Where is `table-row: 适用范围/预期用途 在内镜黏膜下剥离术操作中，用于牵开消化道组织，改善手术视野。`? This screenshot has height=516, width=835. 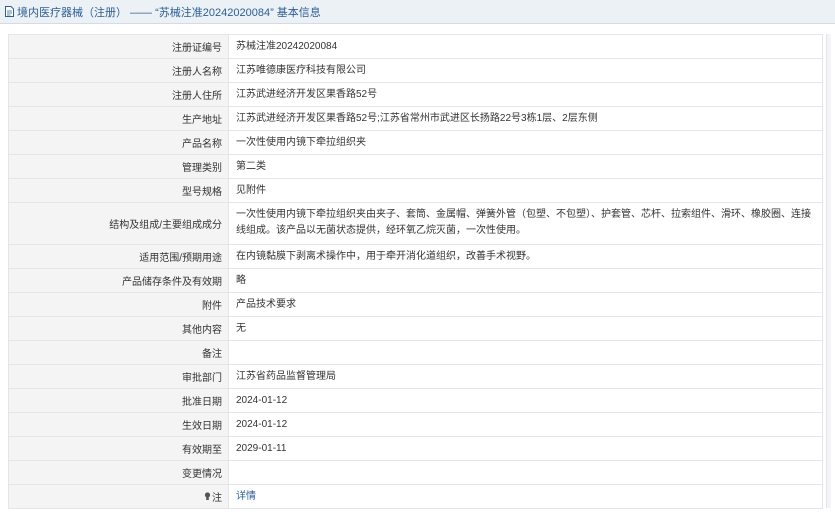 table-row: 适用范围/预期用途 在内镜黏膜下剥离术操作中，用于牵开消化道组织，改善手术视野。 is located at coordinates (415, 257).